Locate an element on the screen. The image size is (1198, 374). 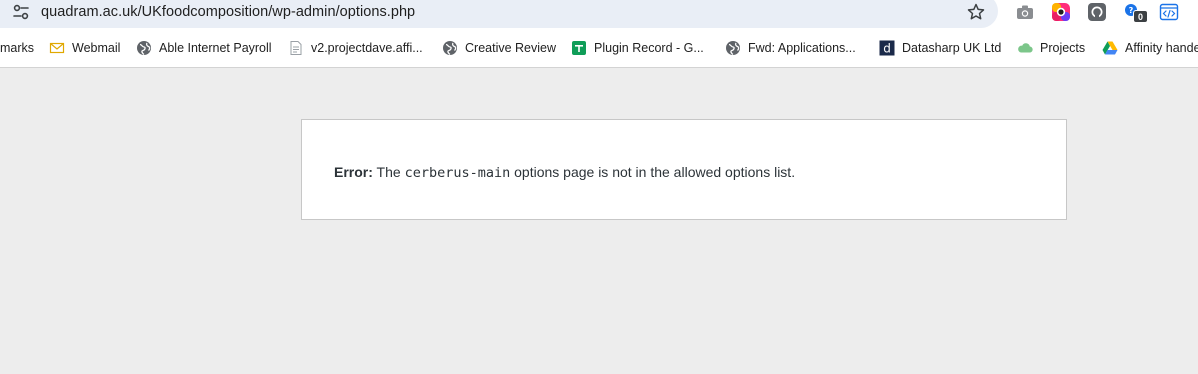
bookmark-label: Webmail is located at coordinates (96, 48).